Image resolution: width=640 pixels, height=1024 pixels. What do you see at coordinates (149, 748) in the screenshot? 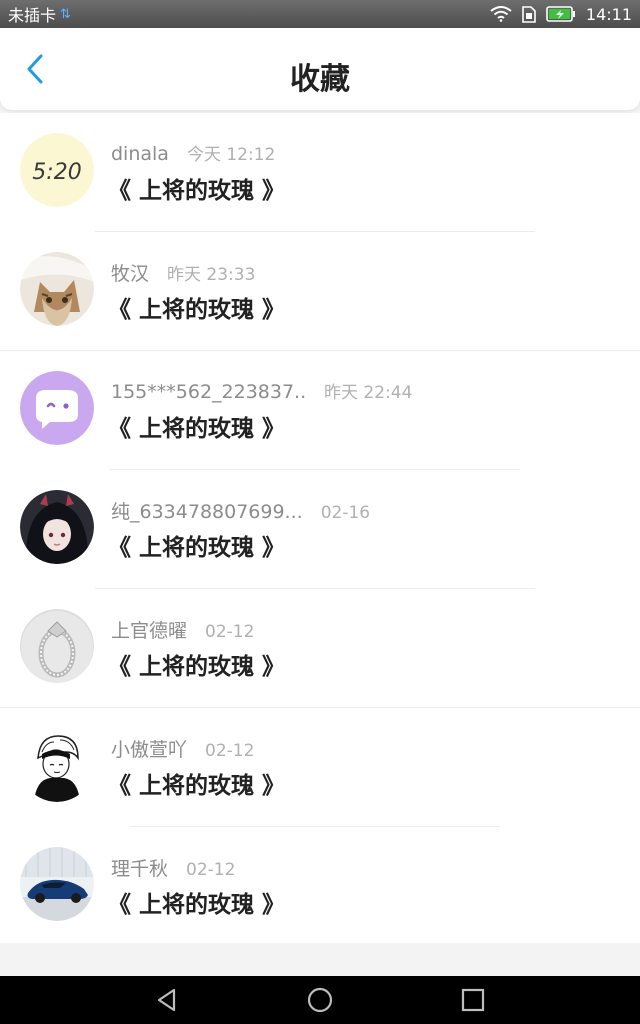
I see `author-name: 小傲萱吖` at bounding box center [149, 748].